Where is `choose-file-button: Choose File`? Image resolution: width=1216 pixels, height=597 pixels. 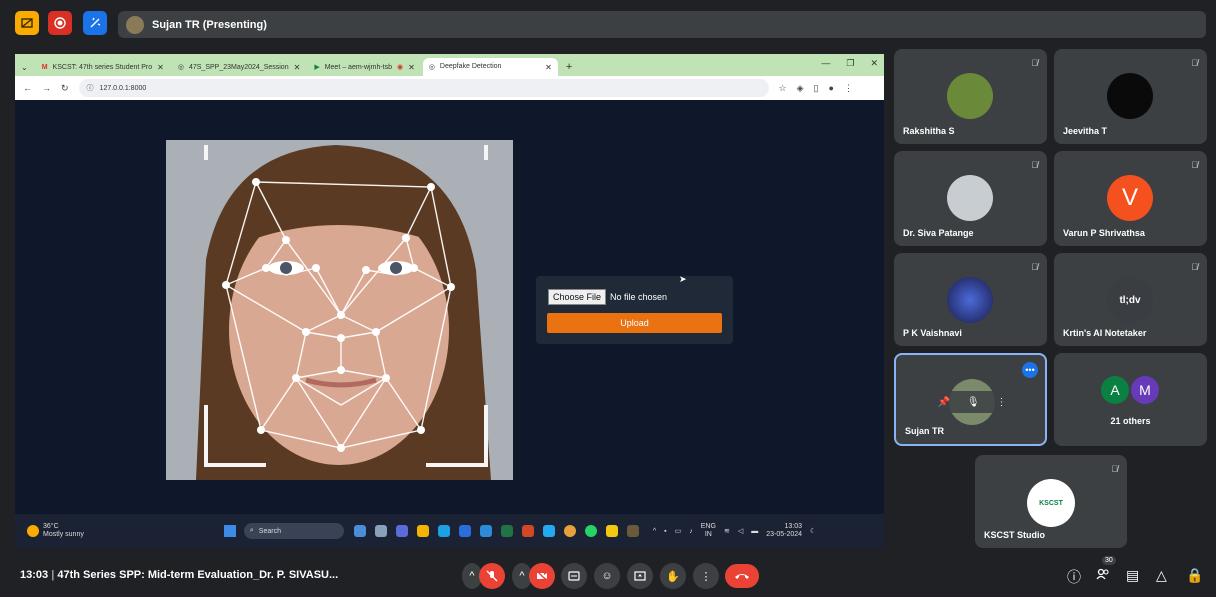 choose-file-button: Choose File is located at coordinates (577, 296).